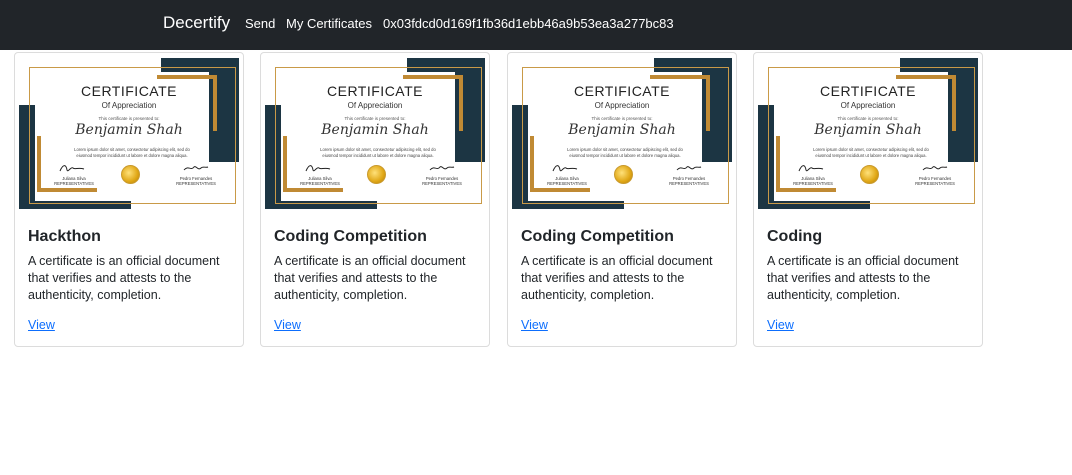  Describe the element at coordinates (196, 23) in the screenshot. I see `brand-logo: Decertify` at that location.